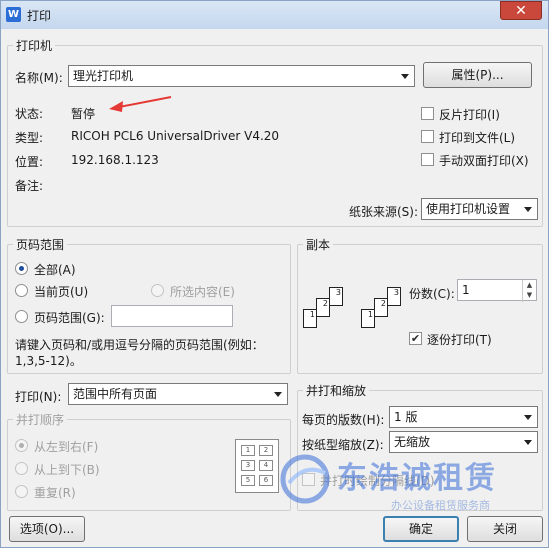  I want to click on pages-per-sheet-select: 1 版, so click(463, 417).